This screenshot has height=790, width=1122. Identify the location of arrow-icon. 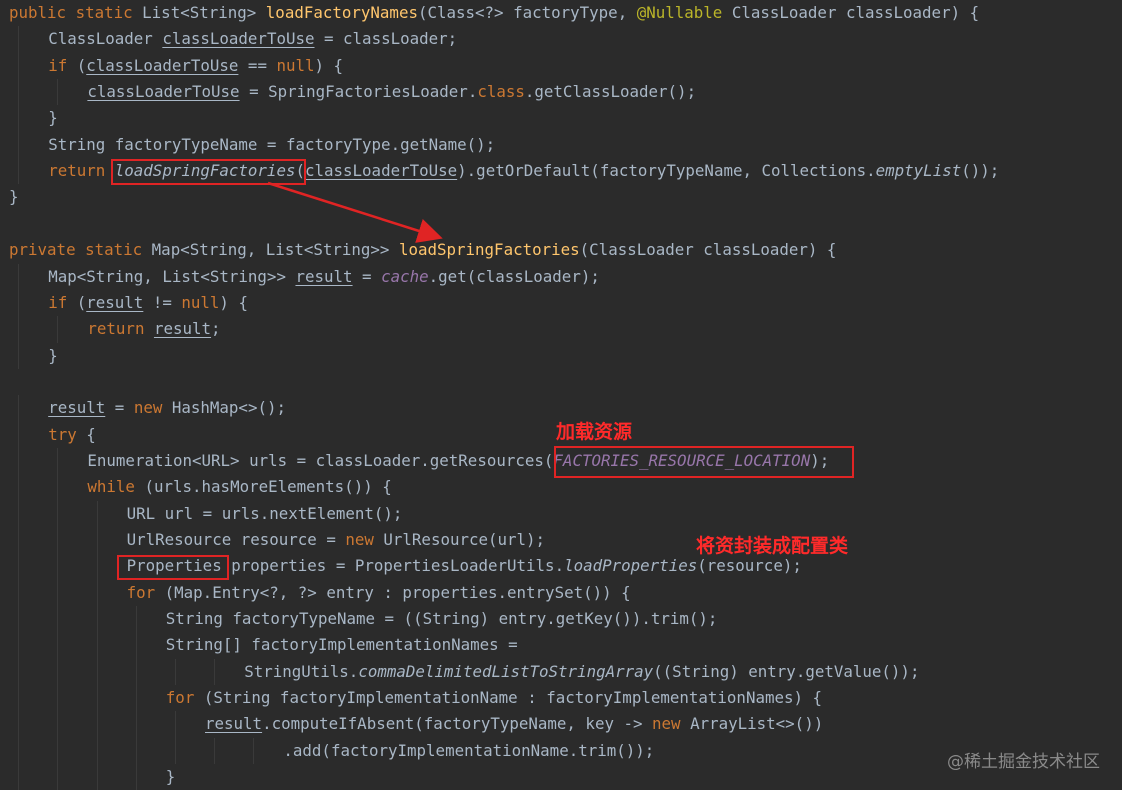
(355, 212).